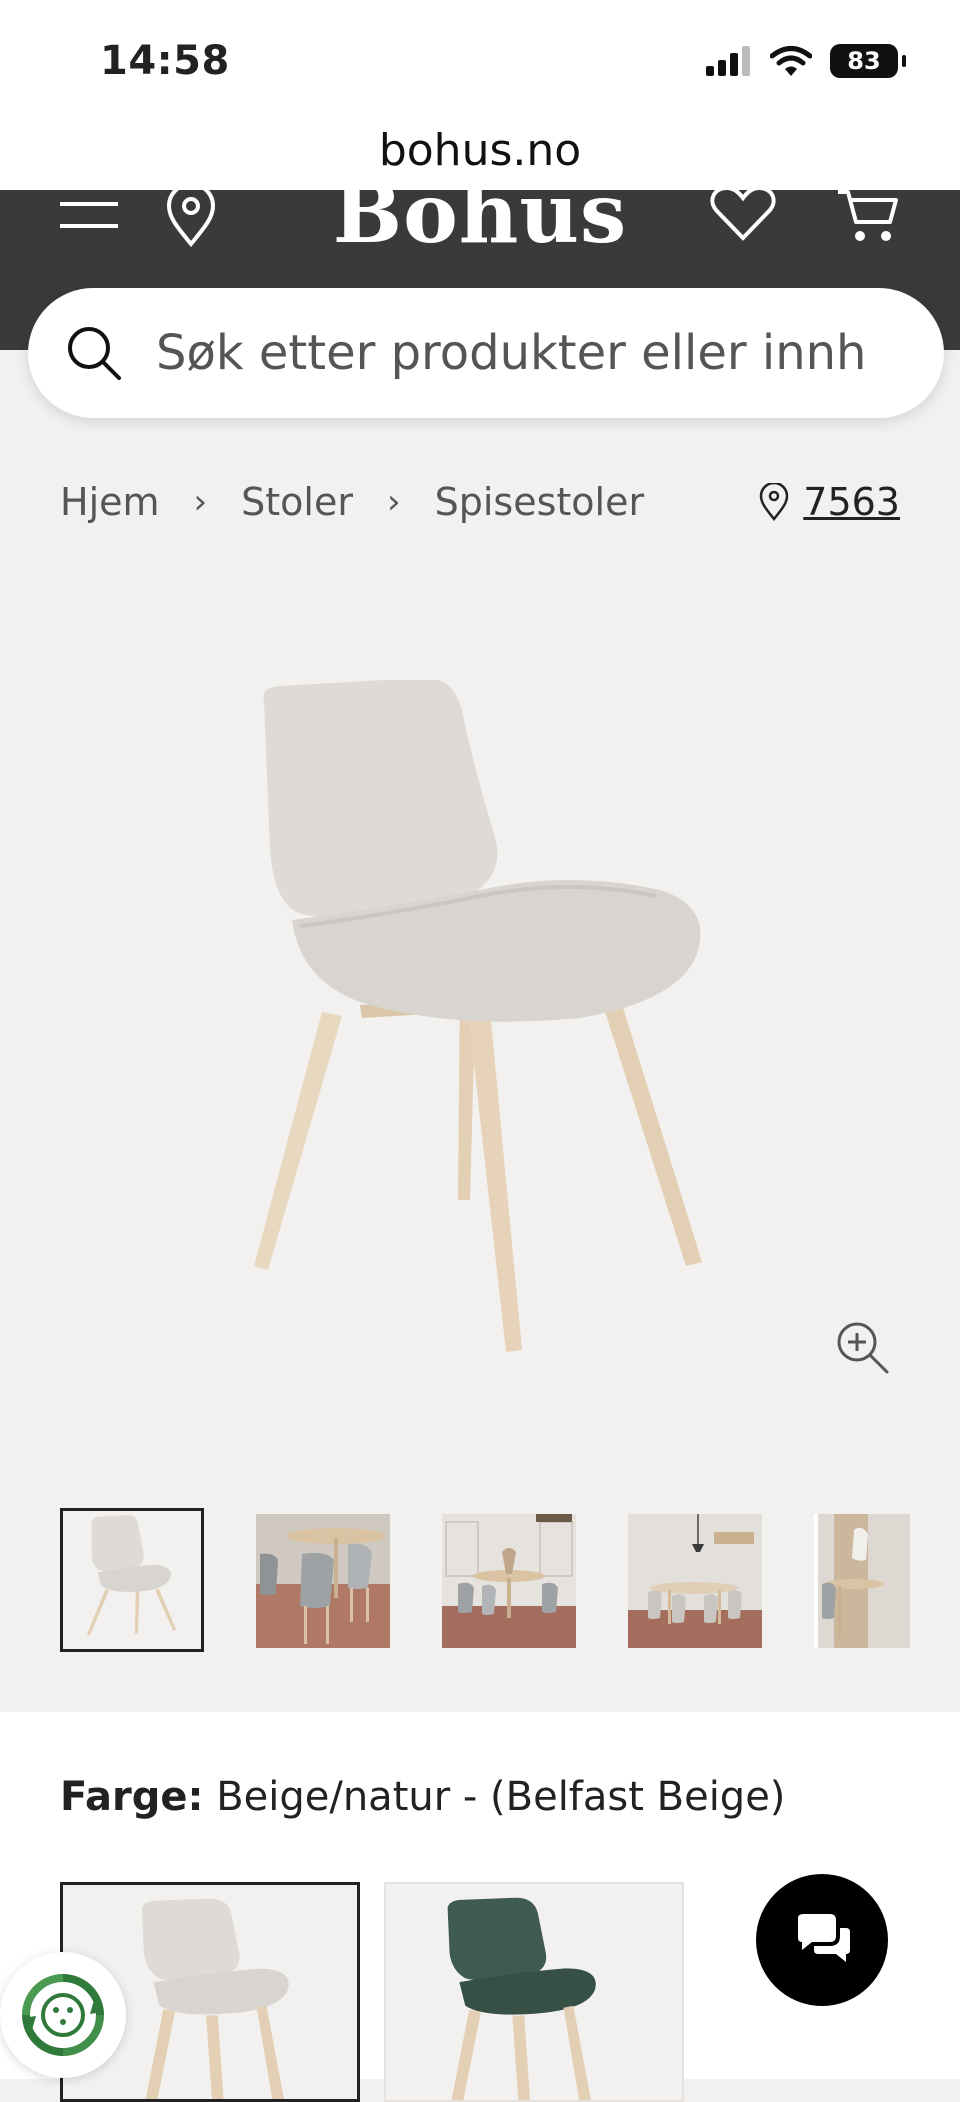  What do you see at coordinates (867, 216) in the screenshot?
I see `cart-icon` at bounding box center [867, 216].